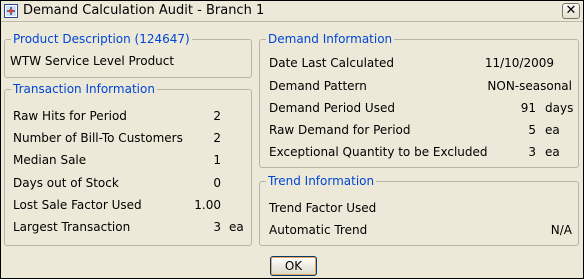  I want to click on close-icon: ✕, so click(571, 10).